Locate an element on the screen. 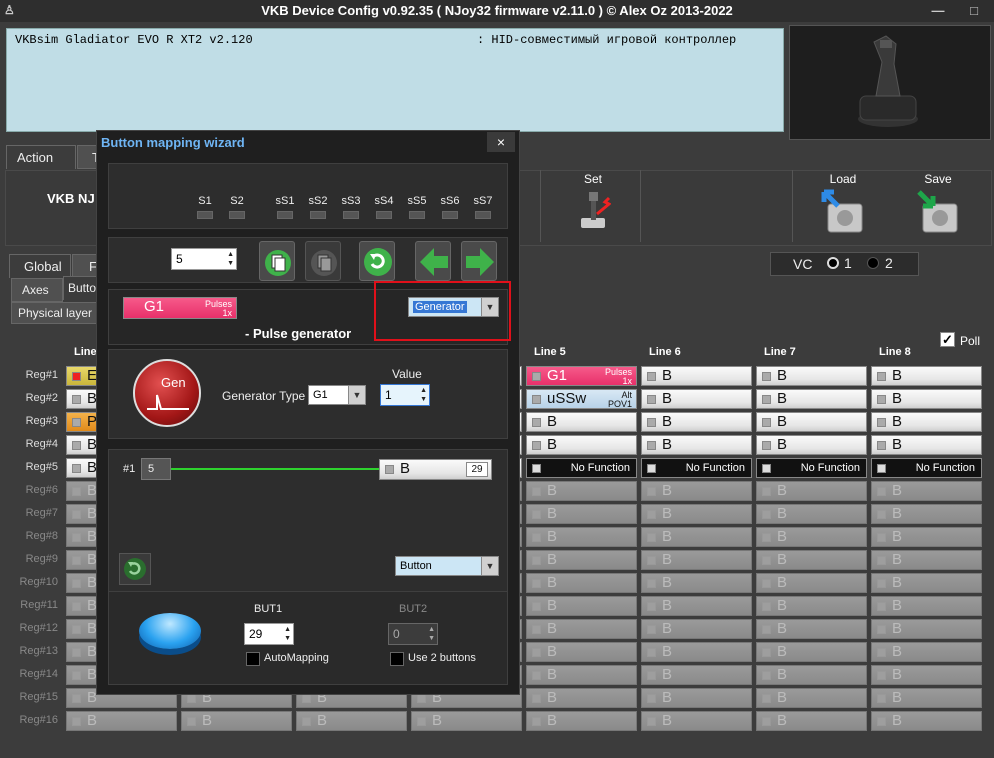  previous-button is located at coordinates (433, 261).